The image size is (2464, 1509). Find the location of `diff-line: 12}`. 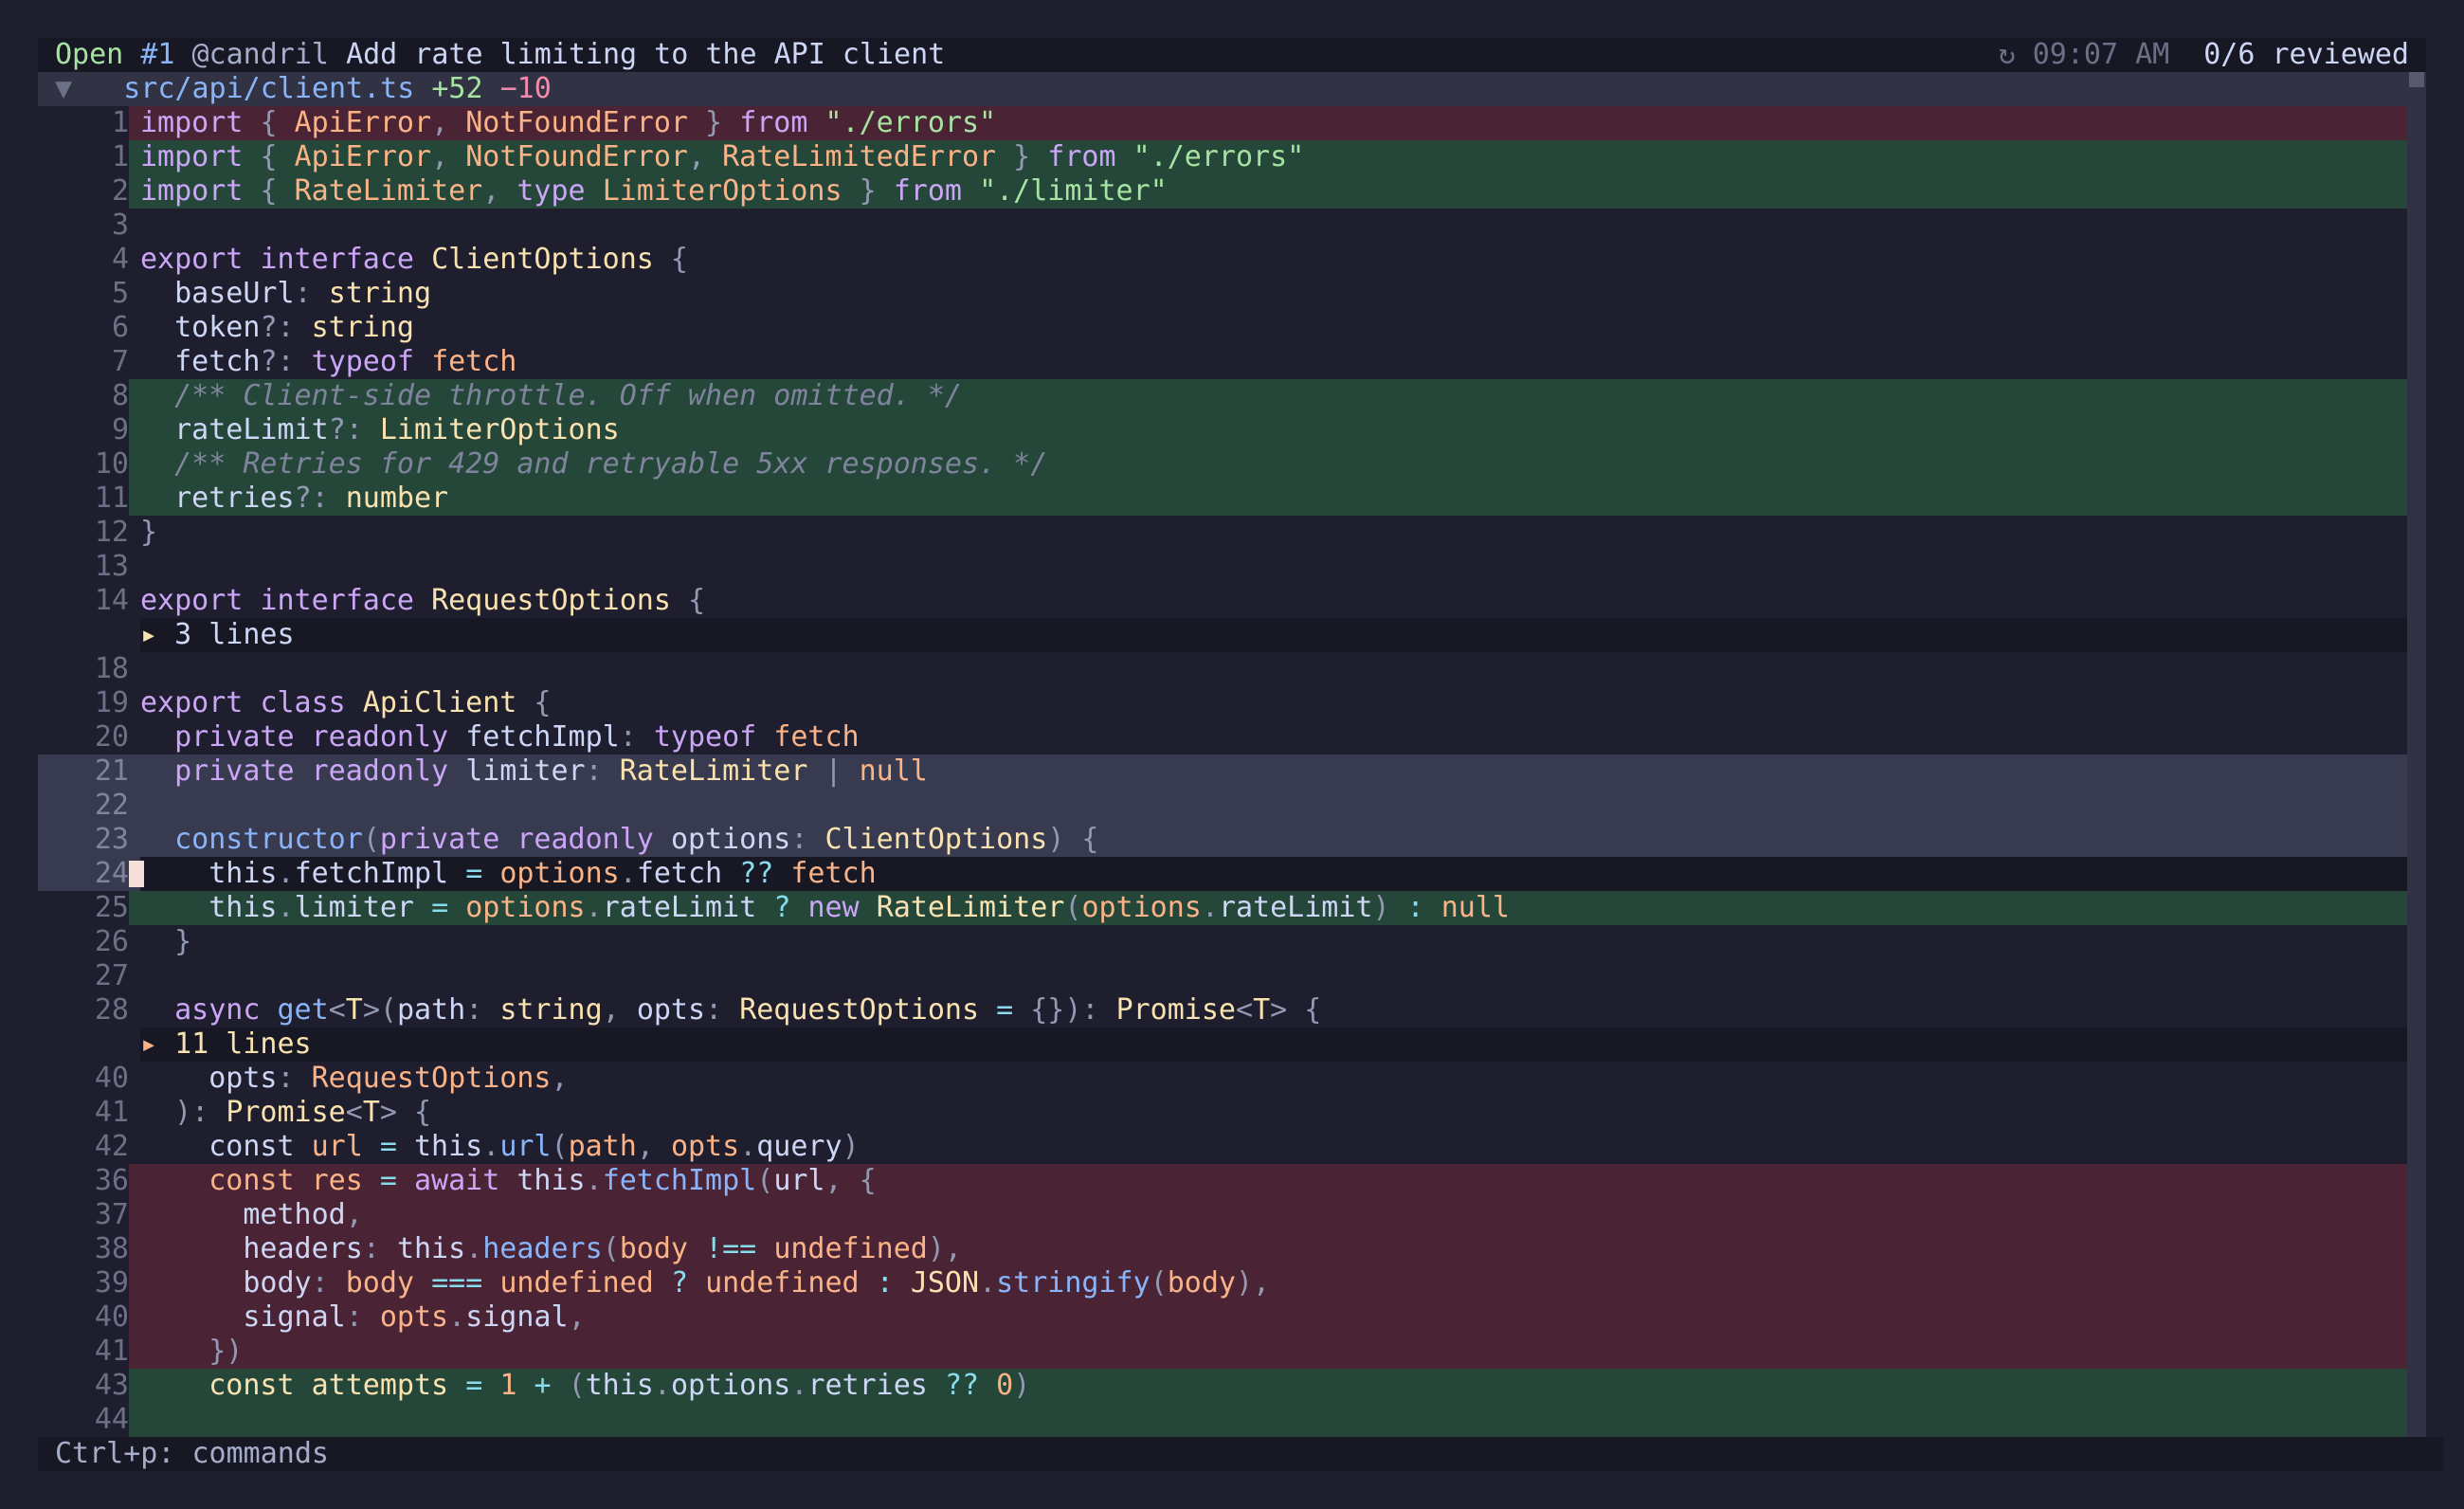

diff-line: 12} is located at coordinates (1223, 533).